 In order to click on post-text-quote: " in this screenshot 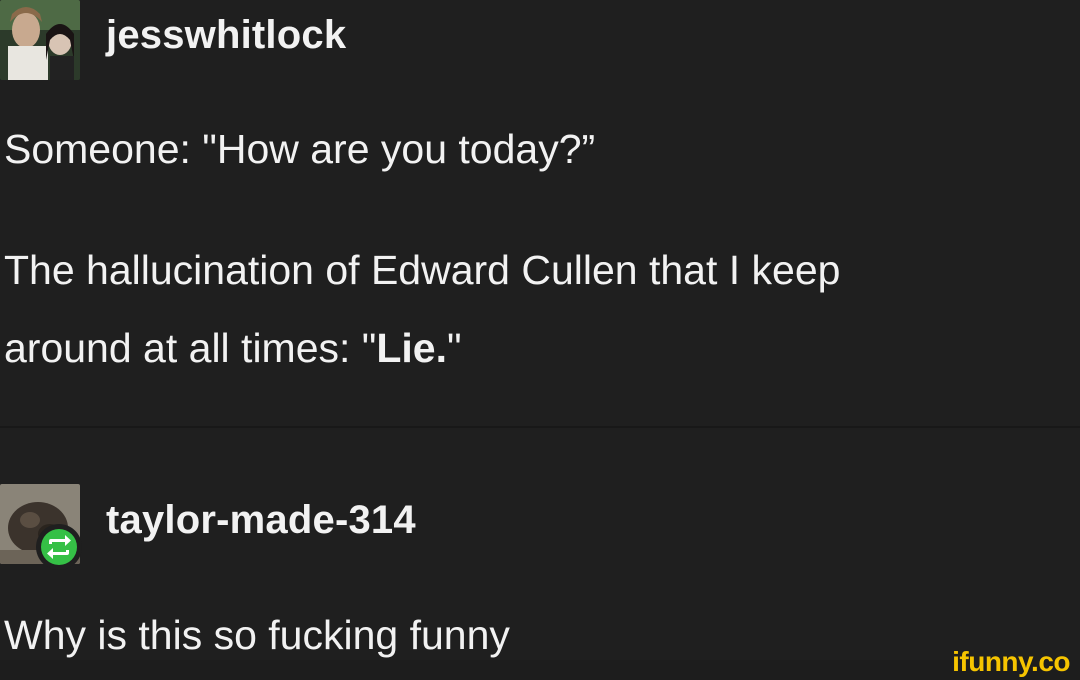, I will do `click(454, 348)`.